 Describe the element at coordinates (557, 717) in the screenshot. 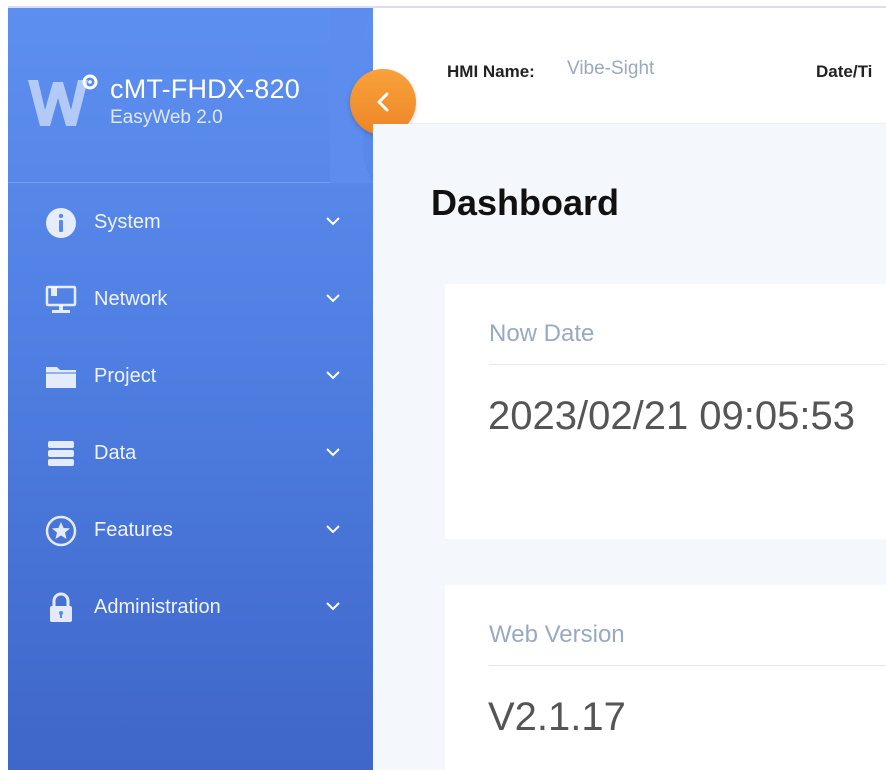

I see `card-value: V2.1.17` at that location.